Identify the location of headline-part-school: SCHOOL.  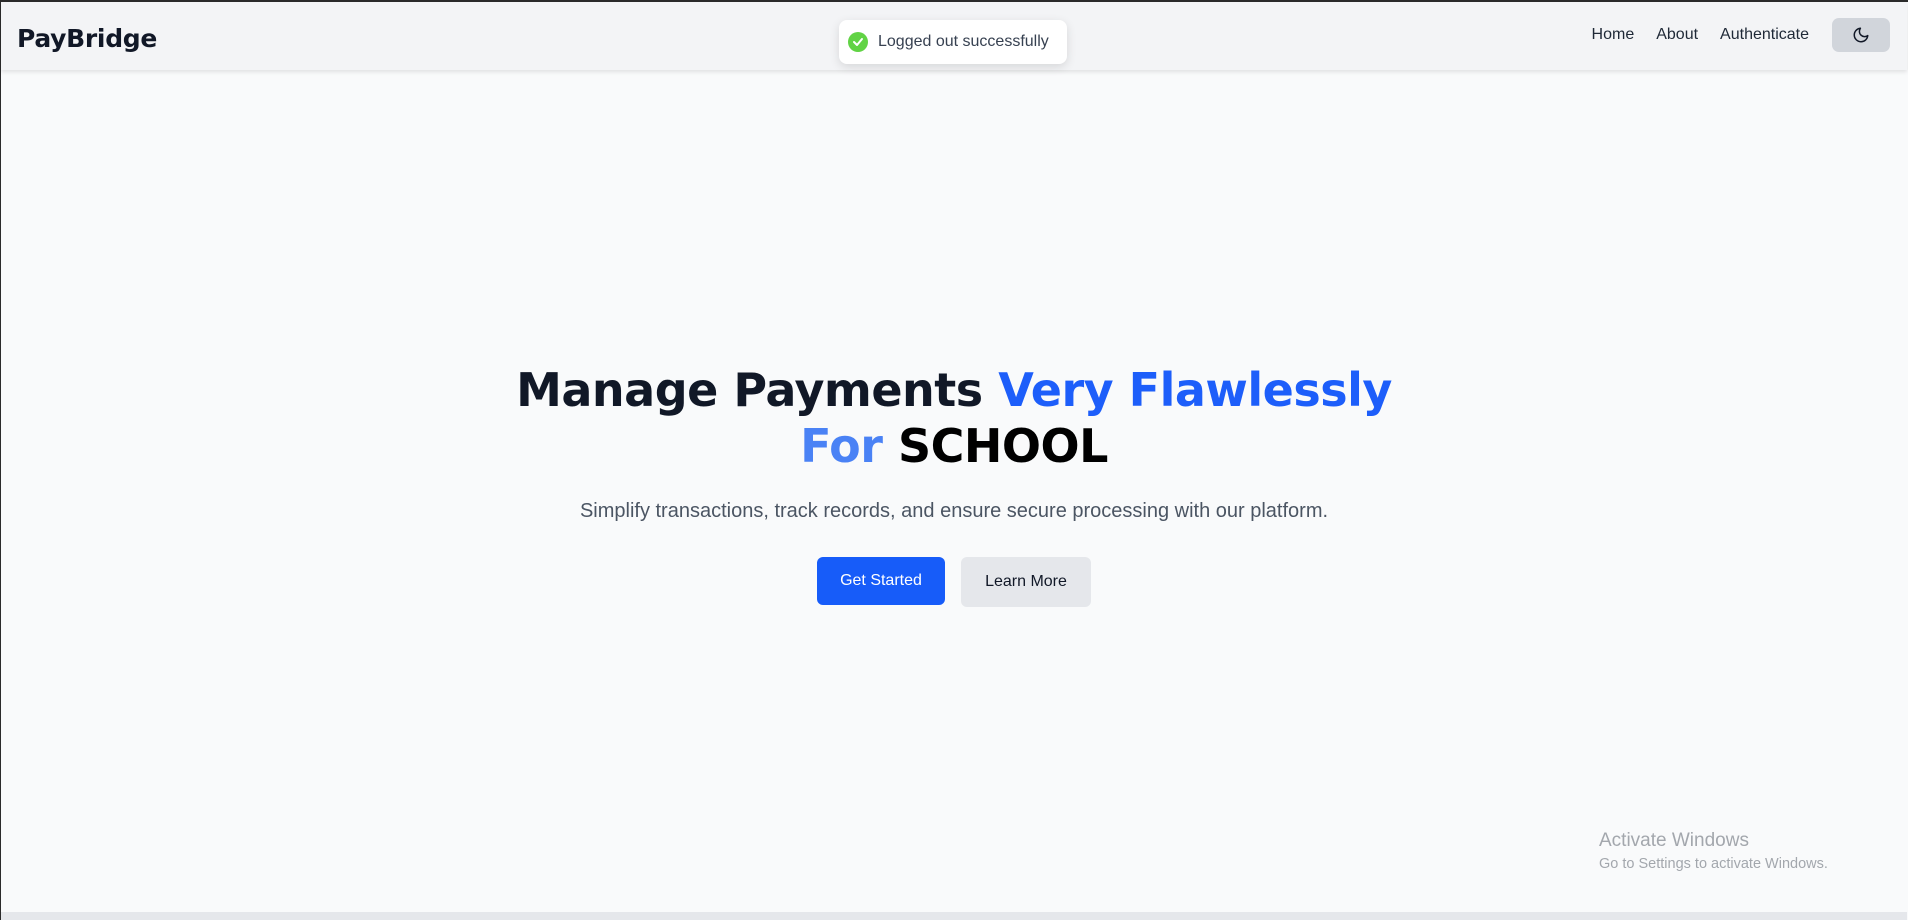
(1002, 446).